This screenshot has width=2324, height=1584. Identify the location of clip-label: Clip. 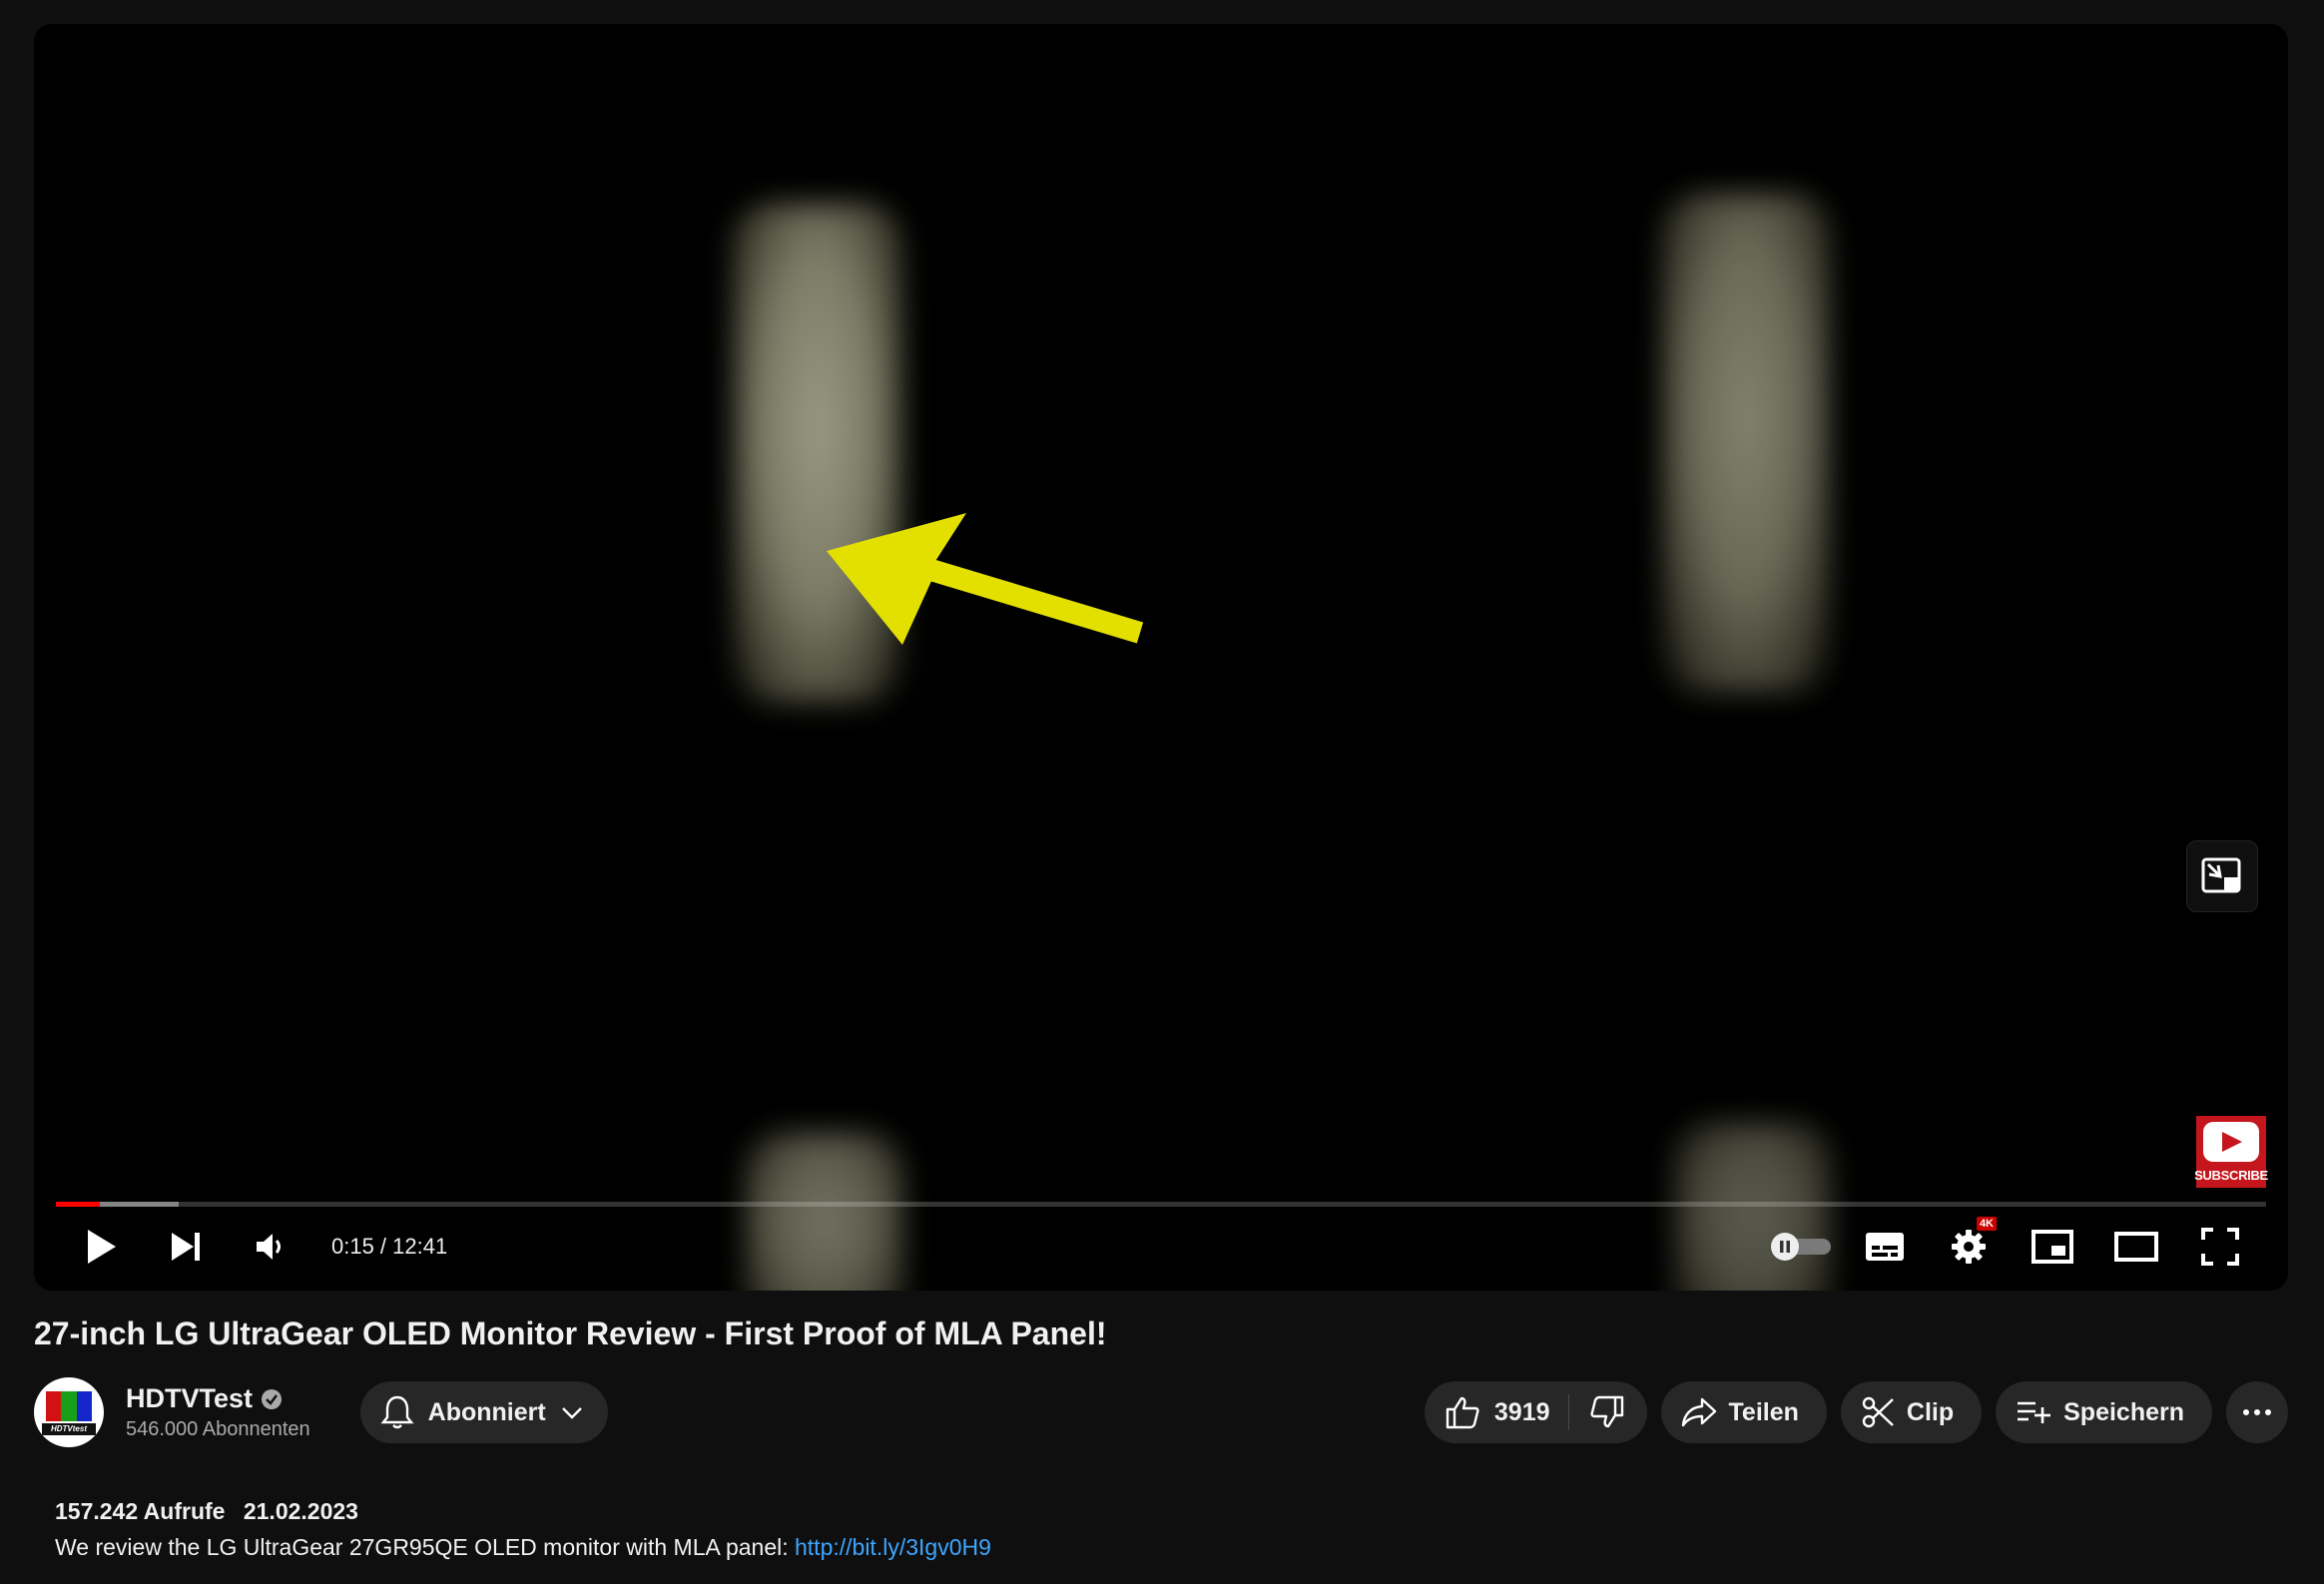
(1931, 1411).